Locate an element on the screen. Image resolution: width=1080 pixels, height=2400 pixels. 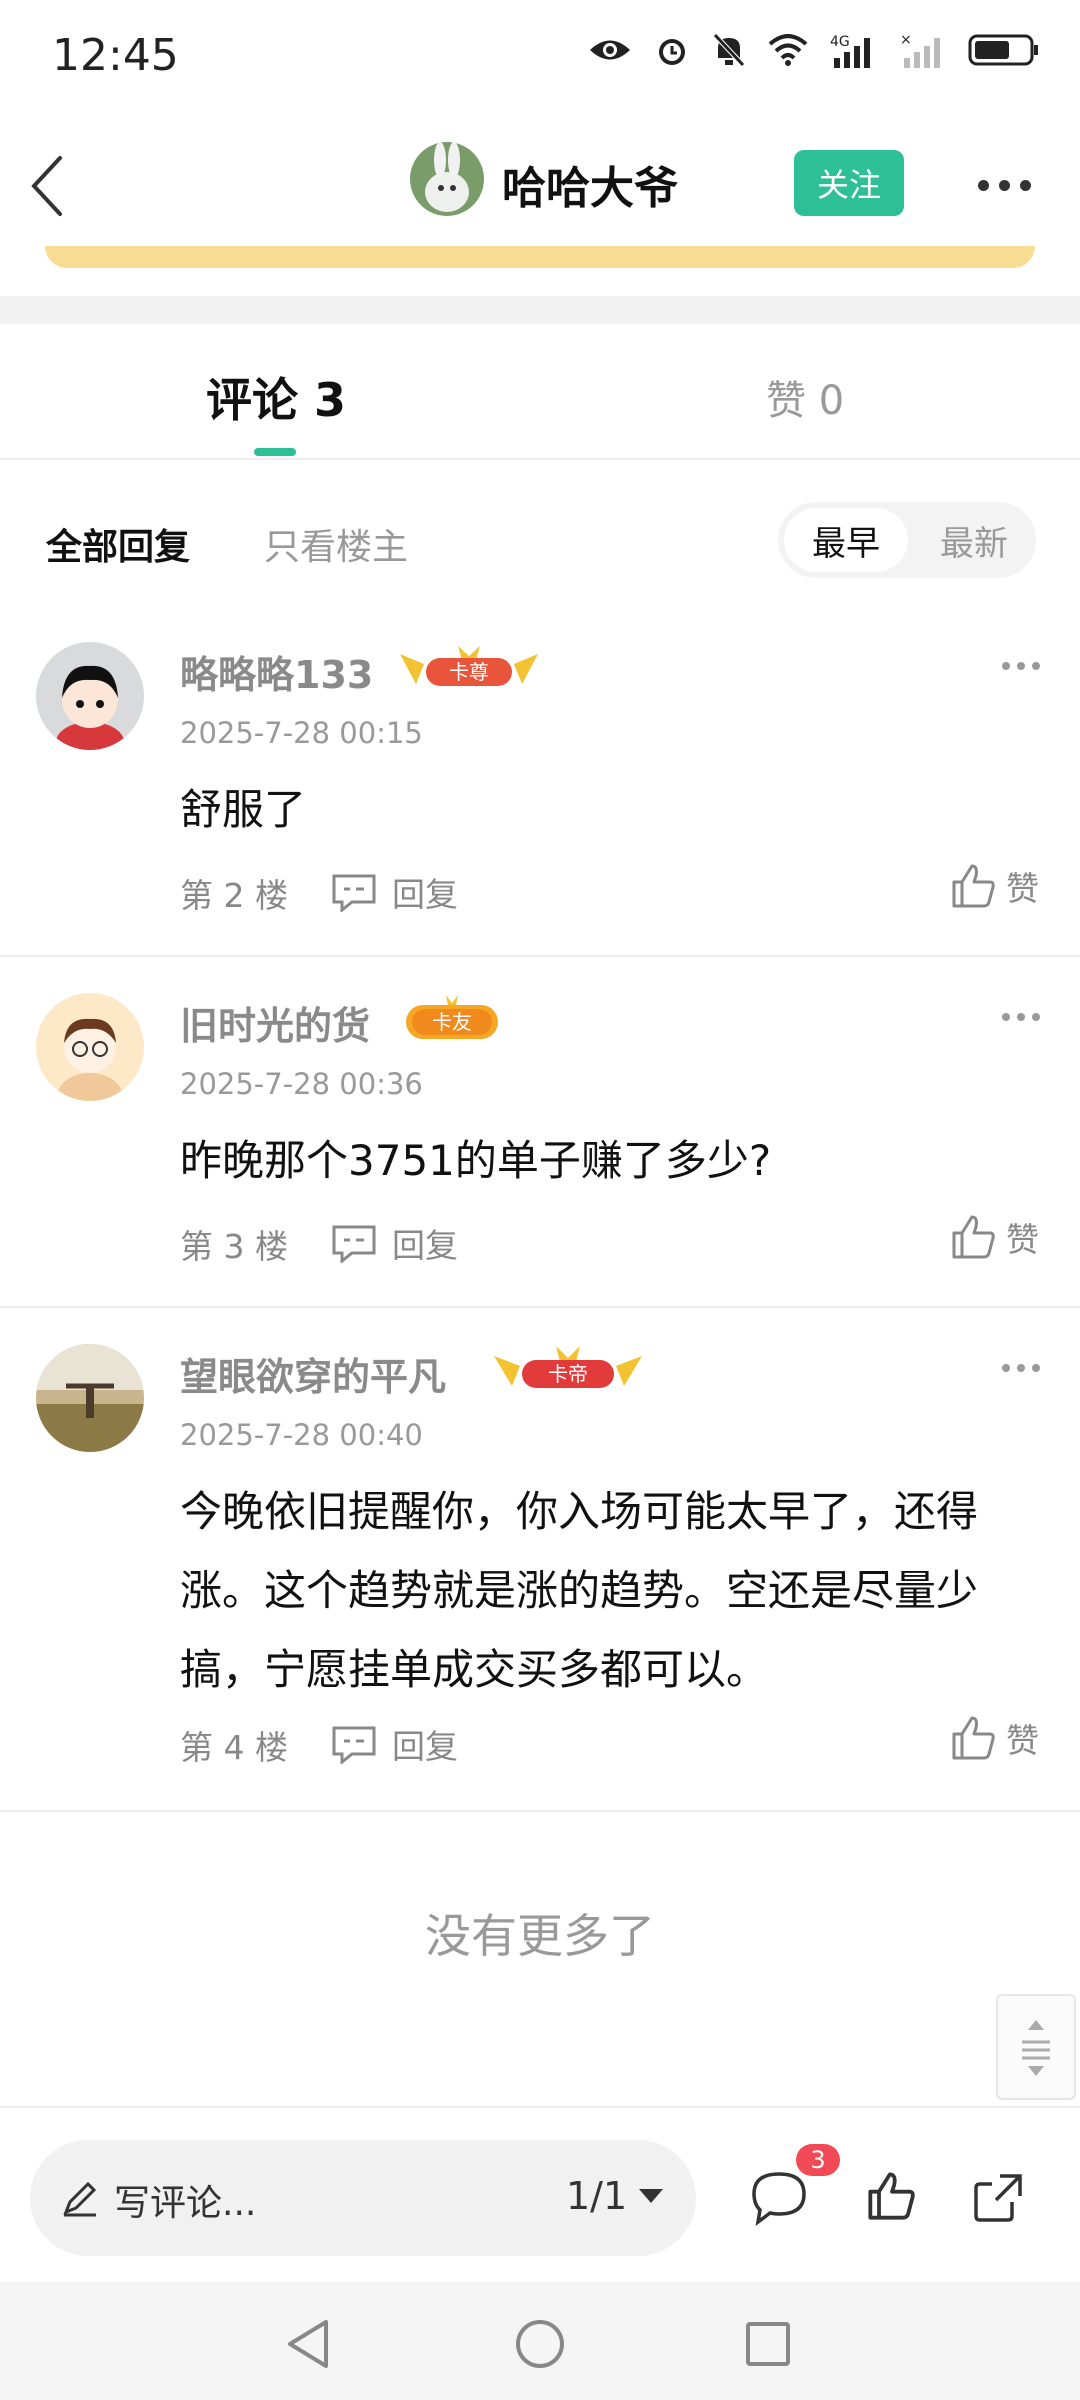
page-indicator-text: 1/1 is located at coordinates (597, 2196).